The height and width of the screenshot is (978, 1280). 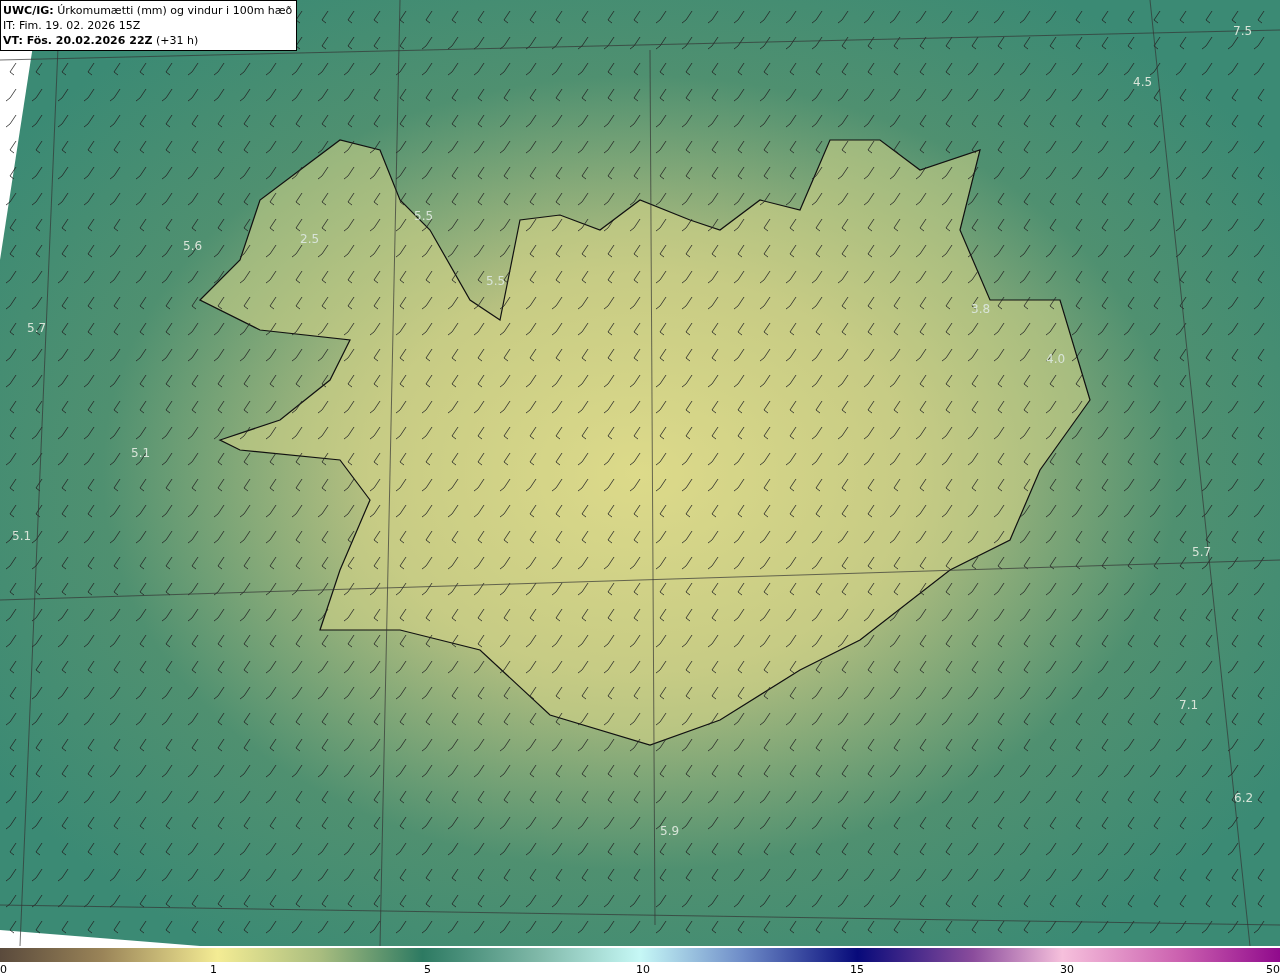 What do you see at coordinates (670, 831) in the screenshot?
I see `map-value-label: 5.9` at bounding box center [670, 831].